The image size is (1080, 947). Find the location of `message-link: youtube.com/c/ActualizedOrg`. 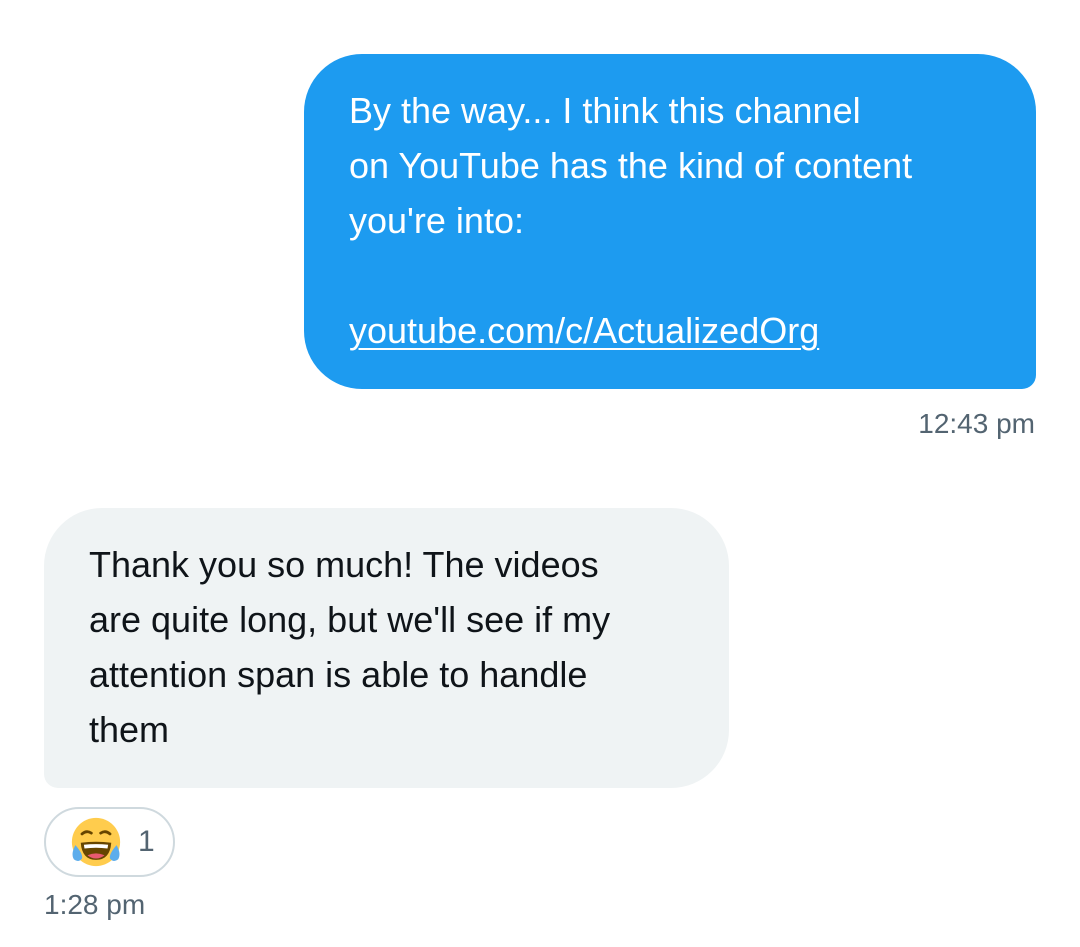

message-link: youtube.com/c/ActualizedOrg is located at coordinates (584, 330).